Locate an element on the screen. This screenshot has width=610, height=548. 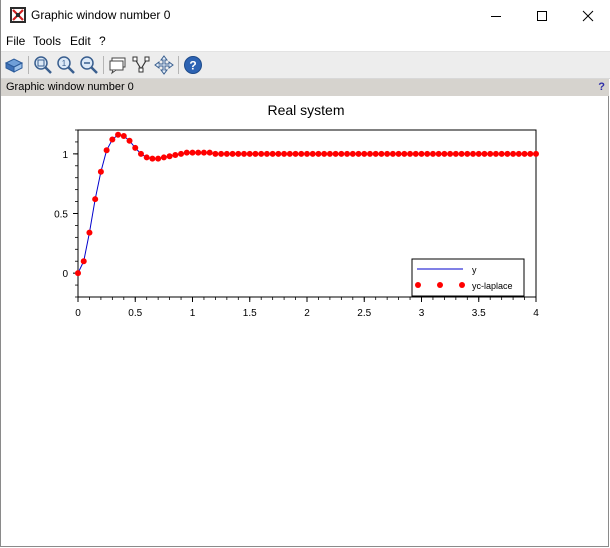
menu-tools: Tools is located at coordinates (47, 41).